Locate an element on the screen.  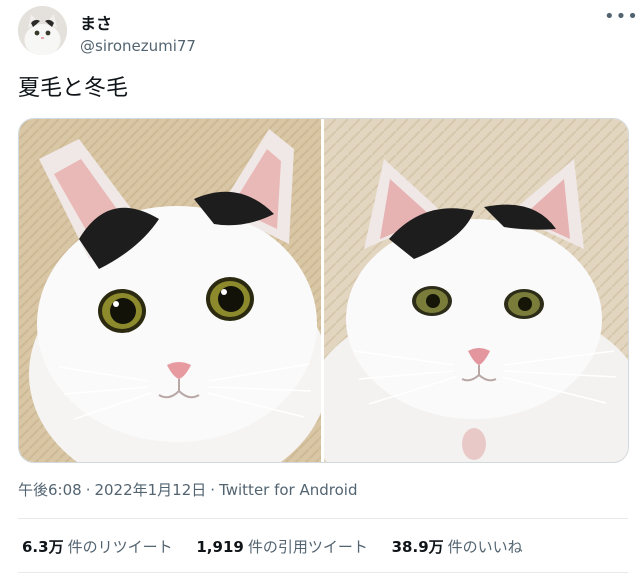
tweet-stats: 6.3万 件のリツイート 1,919 件の引用ツイート 38.9万 件のいいね is located at coordinates (282, 547).